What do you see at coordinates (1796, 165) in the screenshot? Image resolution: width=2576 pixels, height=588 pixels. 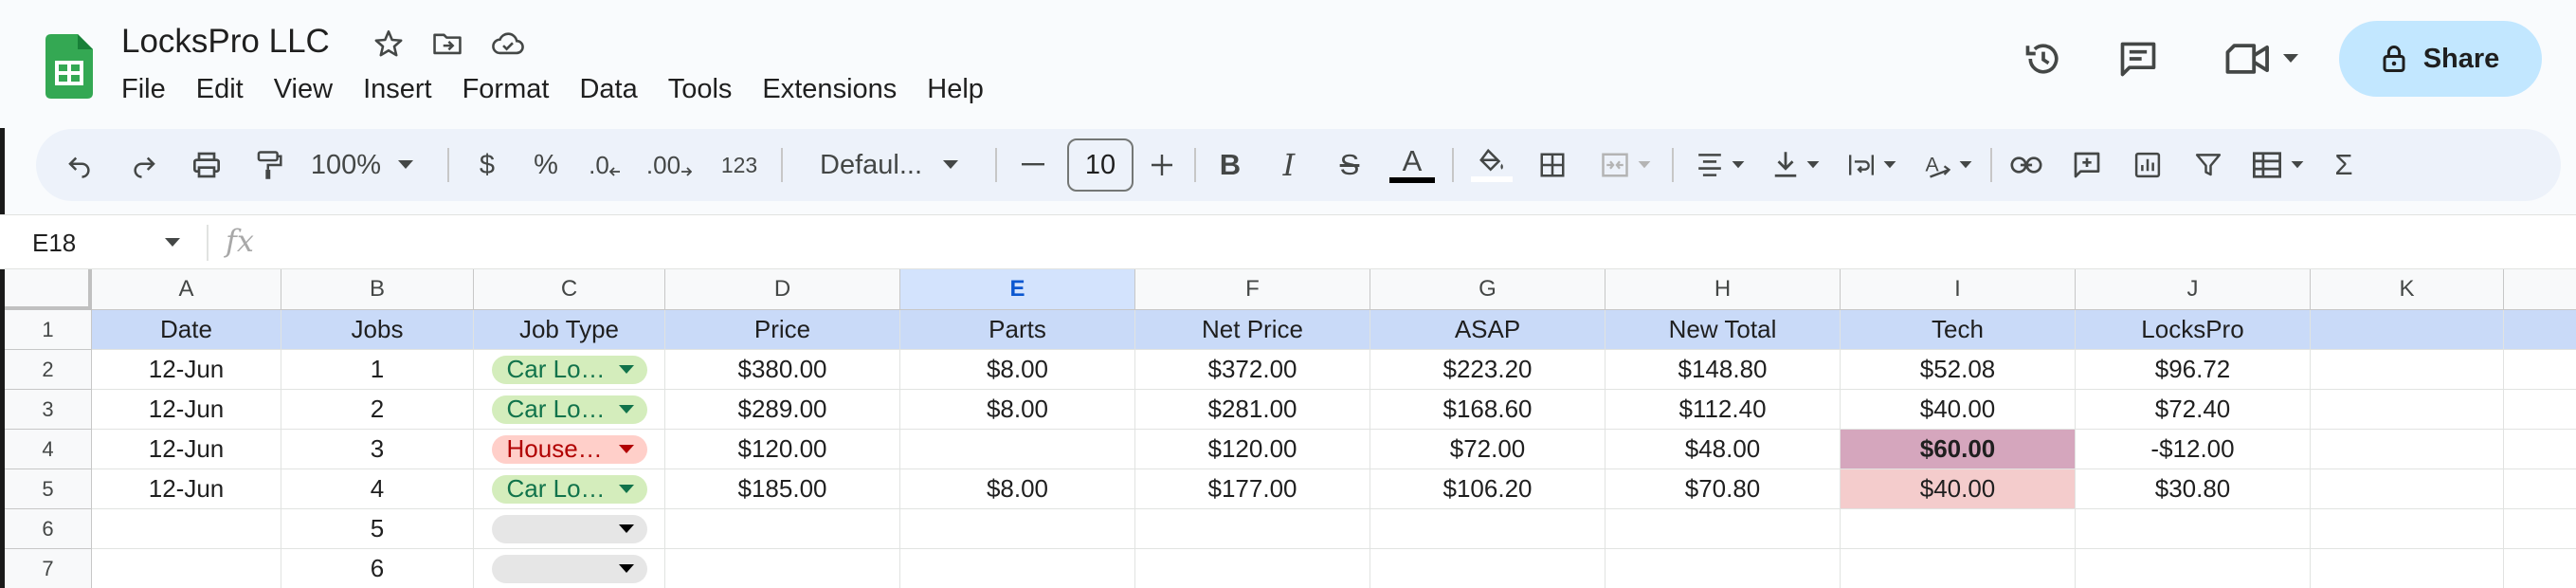 I see `vertical-align-icon` at bounding box center [1796, 165].